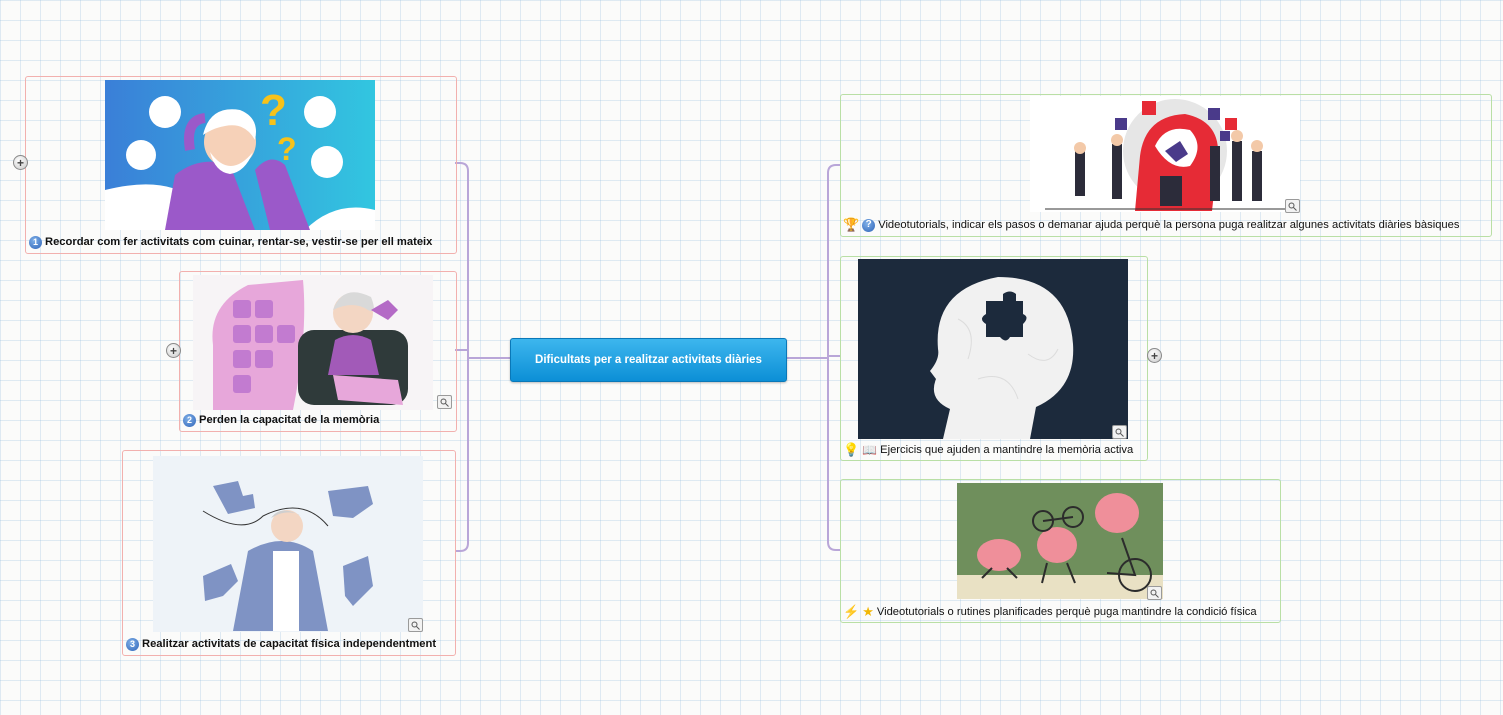  I want to click on book-icon: 📖, so click(870, 450).